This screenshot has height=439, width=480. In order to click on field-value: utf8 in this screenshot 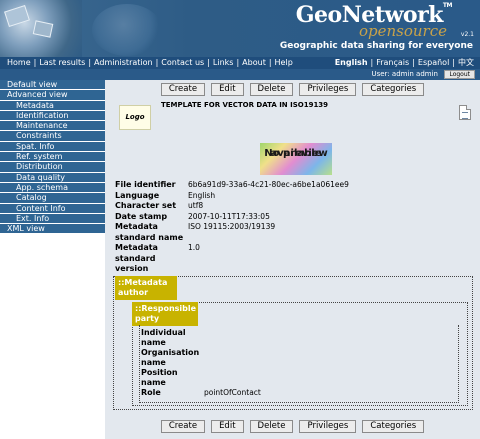, I will do `click(196, 205)`.